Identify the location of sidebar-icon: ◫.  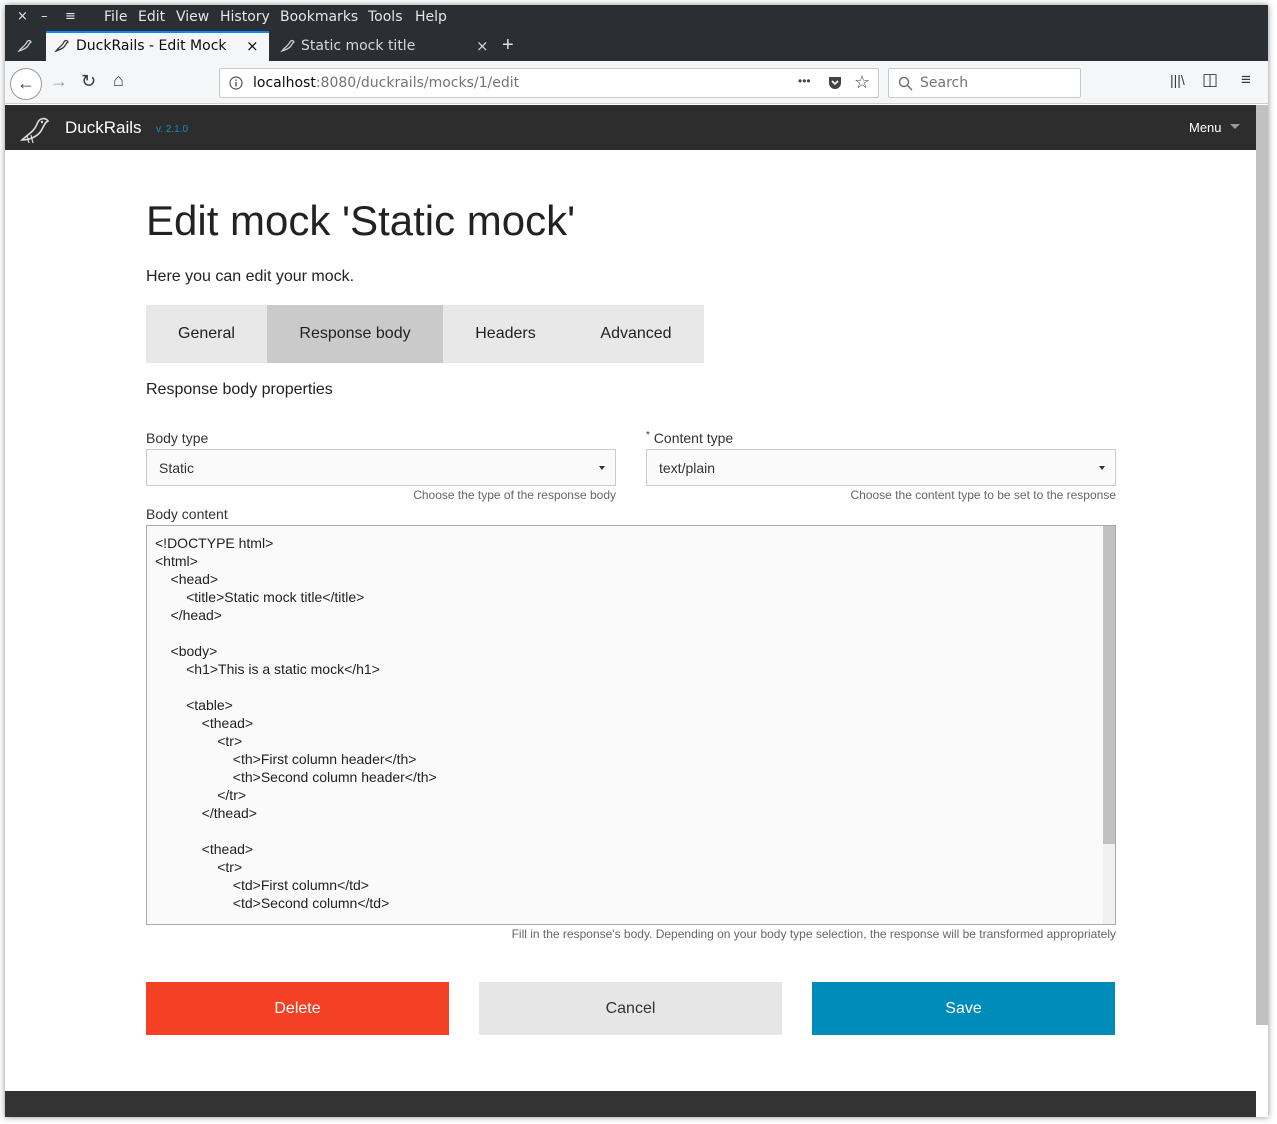
(1210, 80).